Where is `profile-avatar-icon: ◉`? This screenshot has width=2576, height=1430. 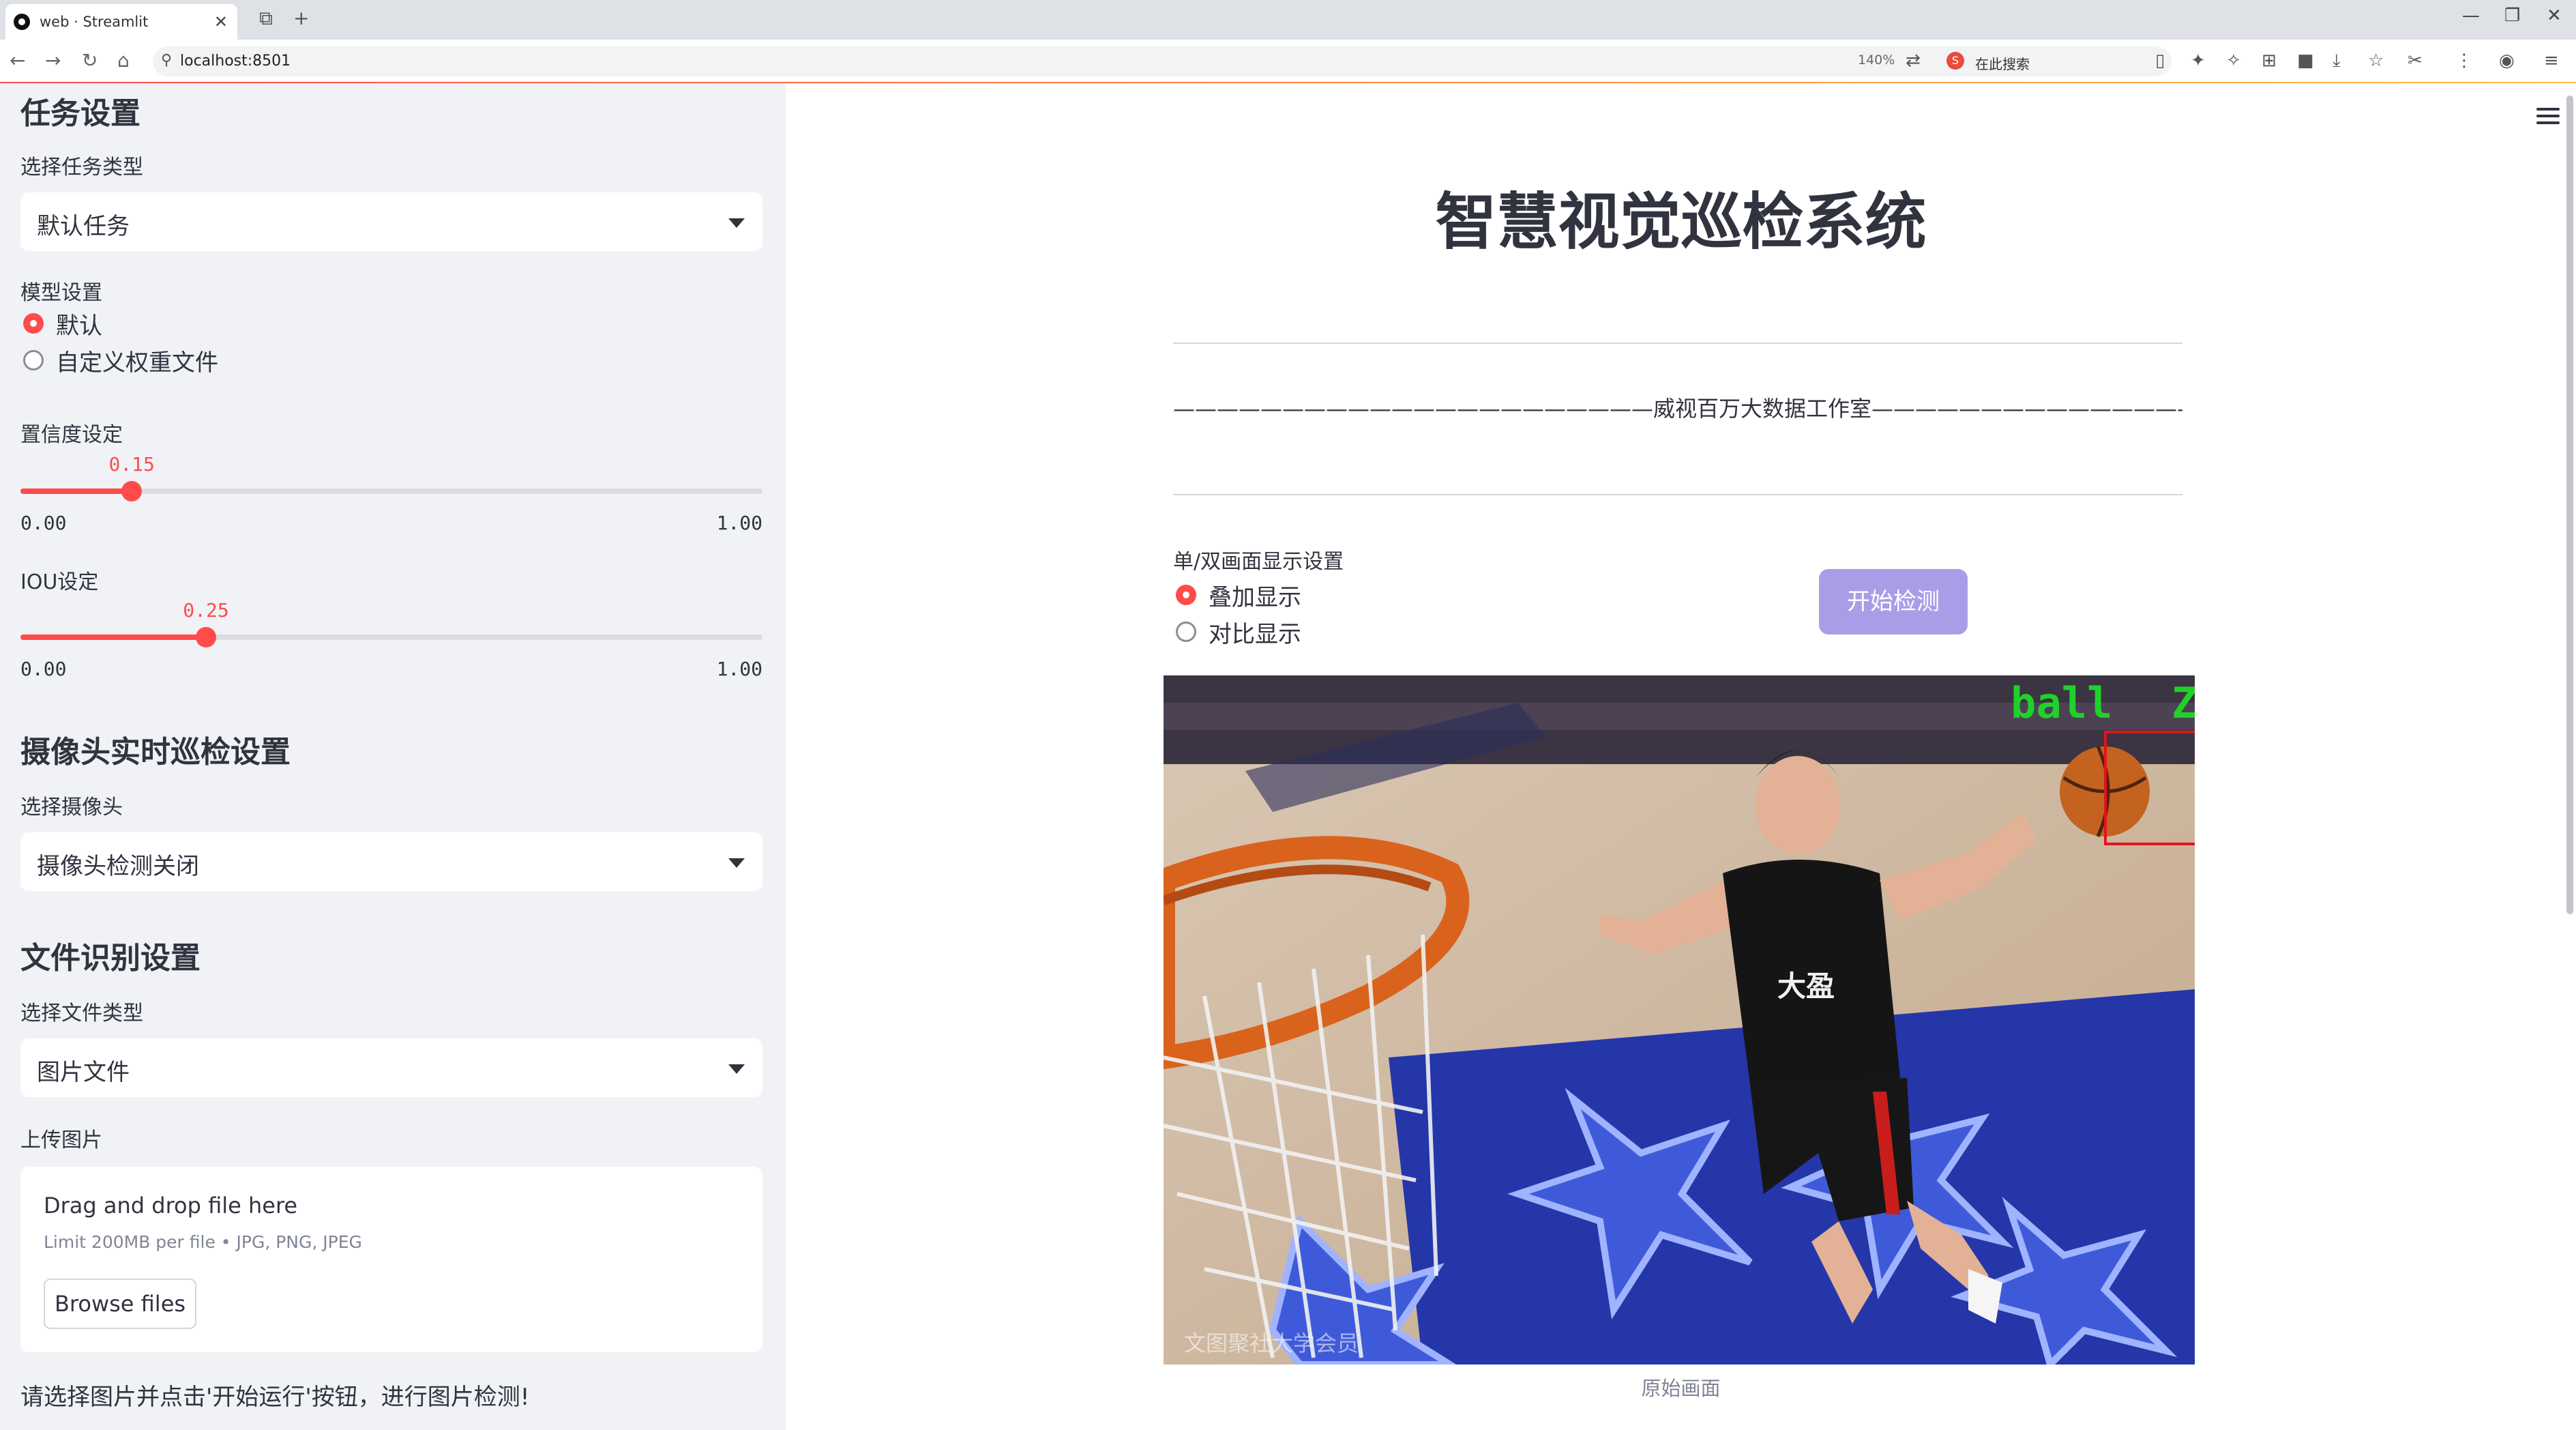
profile-avatar-icon: ◉ is located at coordinates (2507, 60).